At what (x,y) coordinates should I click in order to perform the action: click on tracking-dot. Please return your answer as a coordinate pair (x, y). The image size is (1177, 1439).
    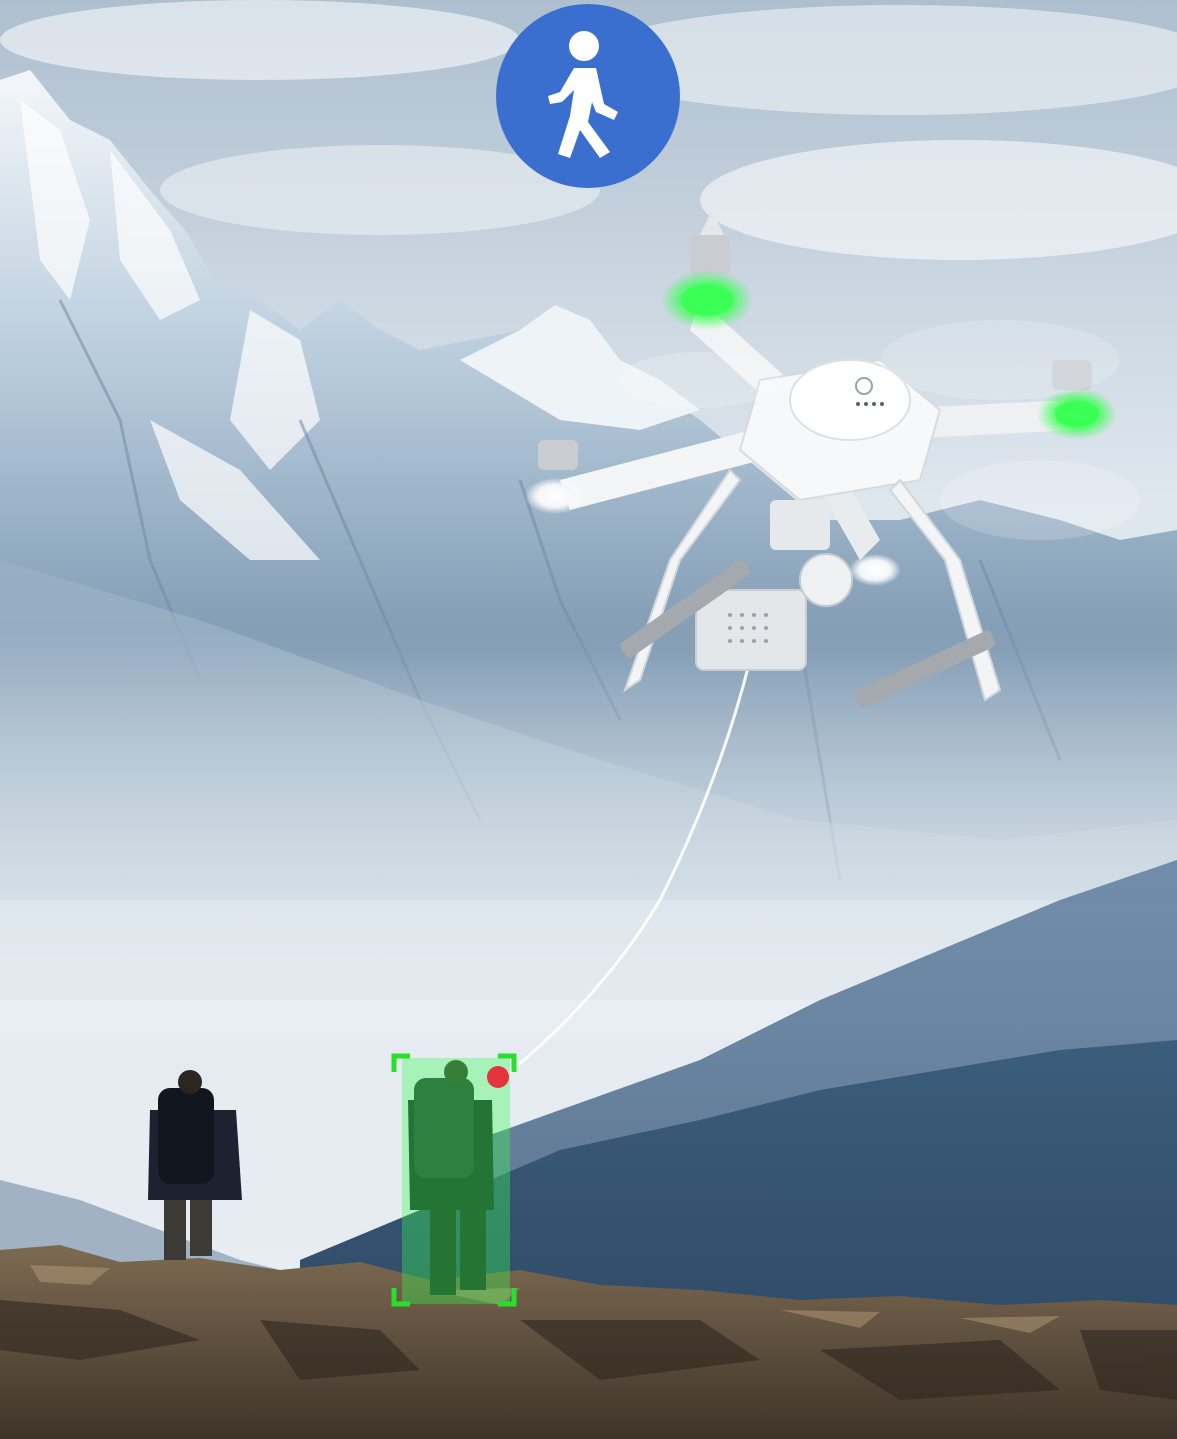
    Looking at the image, I should click on (498, 1077).